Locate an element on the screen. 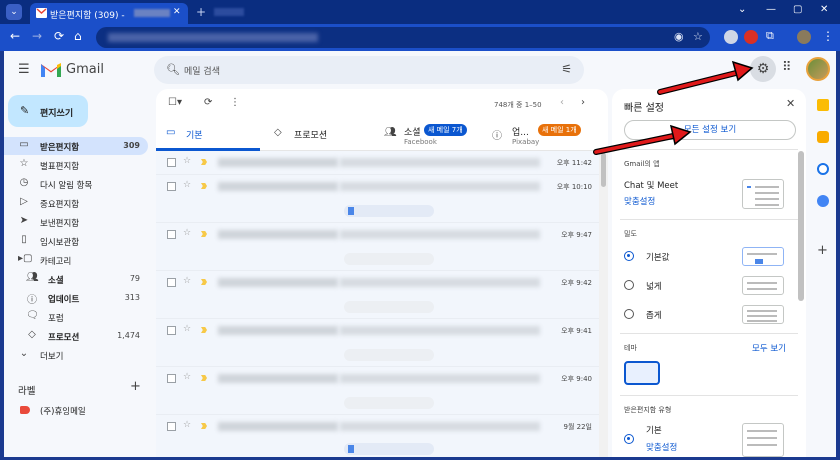  customize-link: 맞춤설정 is located at coordinates (639, 201).